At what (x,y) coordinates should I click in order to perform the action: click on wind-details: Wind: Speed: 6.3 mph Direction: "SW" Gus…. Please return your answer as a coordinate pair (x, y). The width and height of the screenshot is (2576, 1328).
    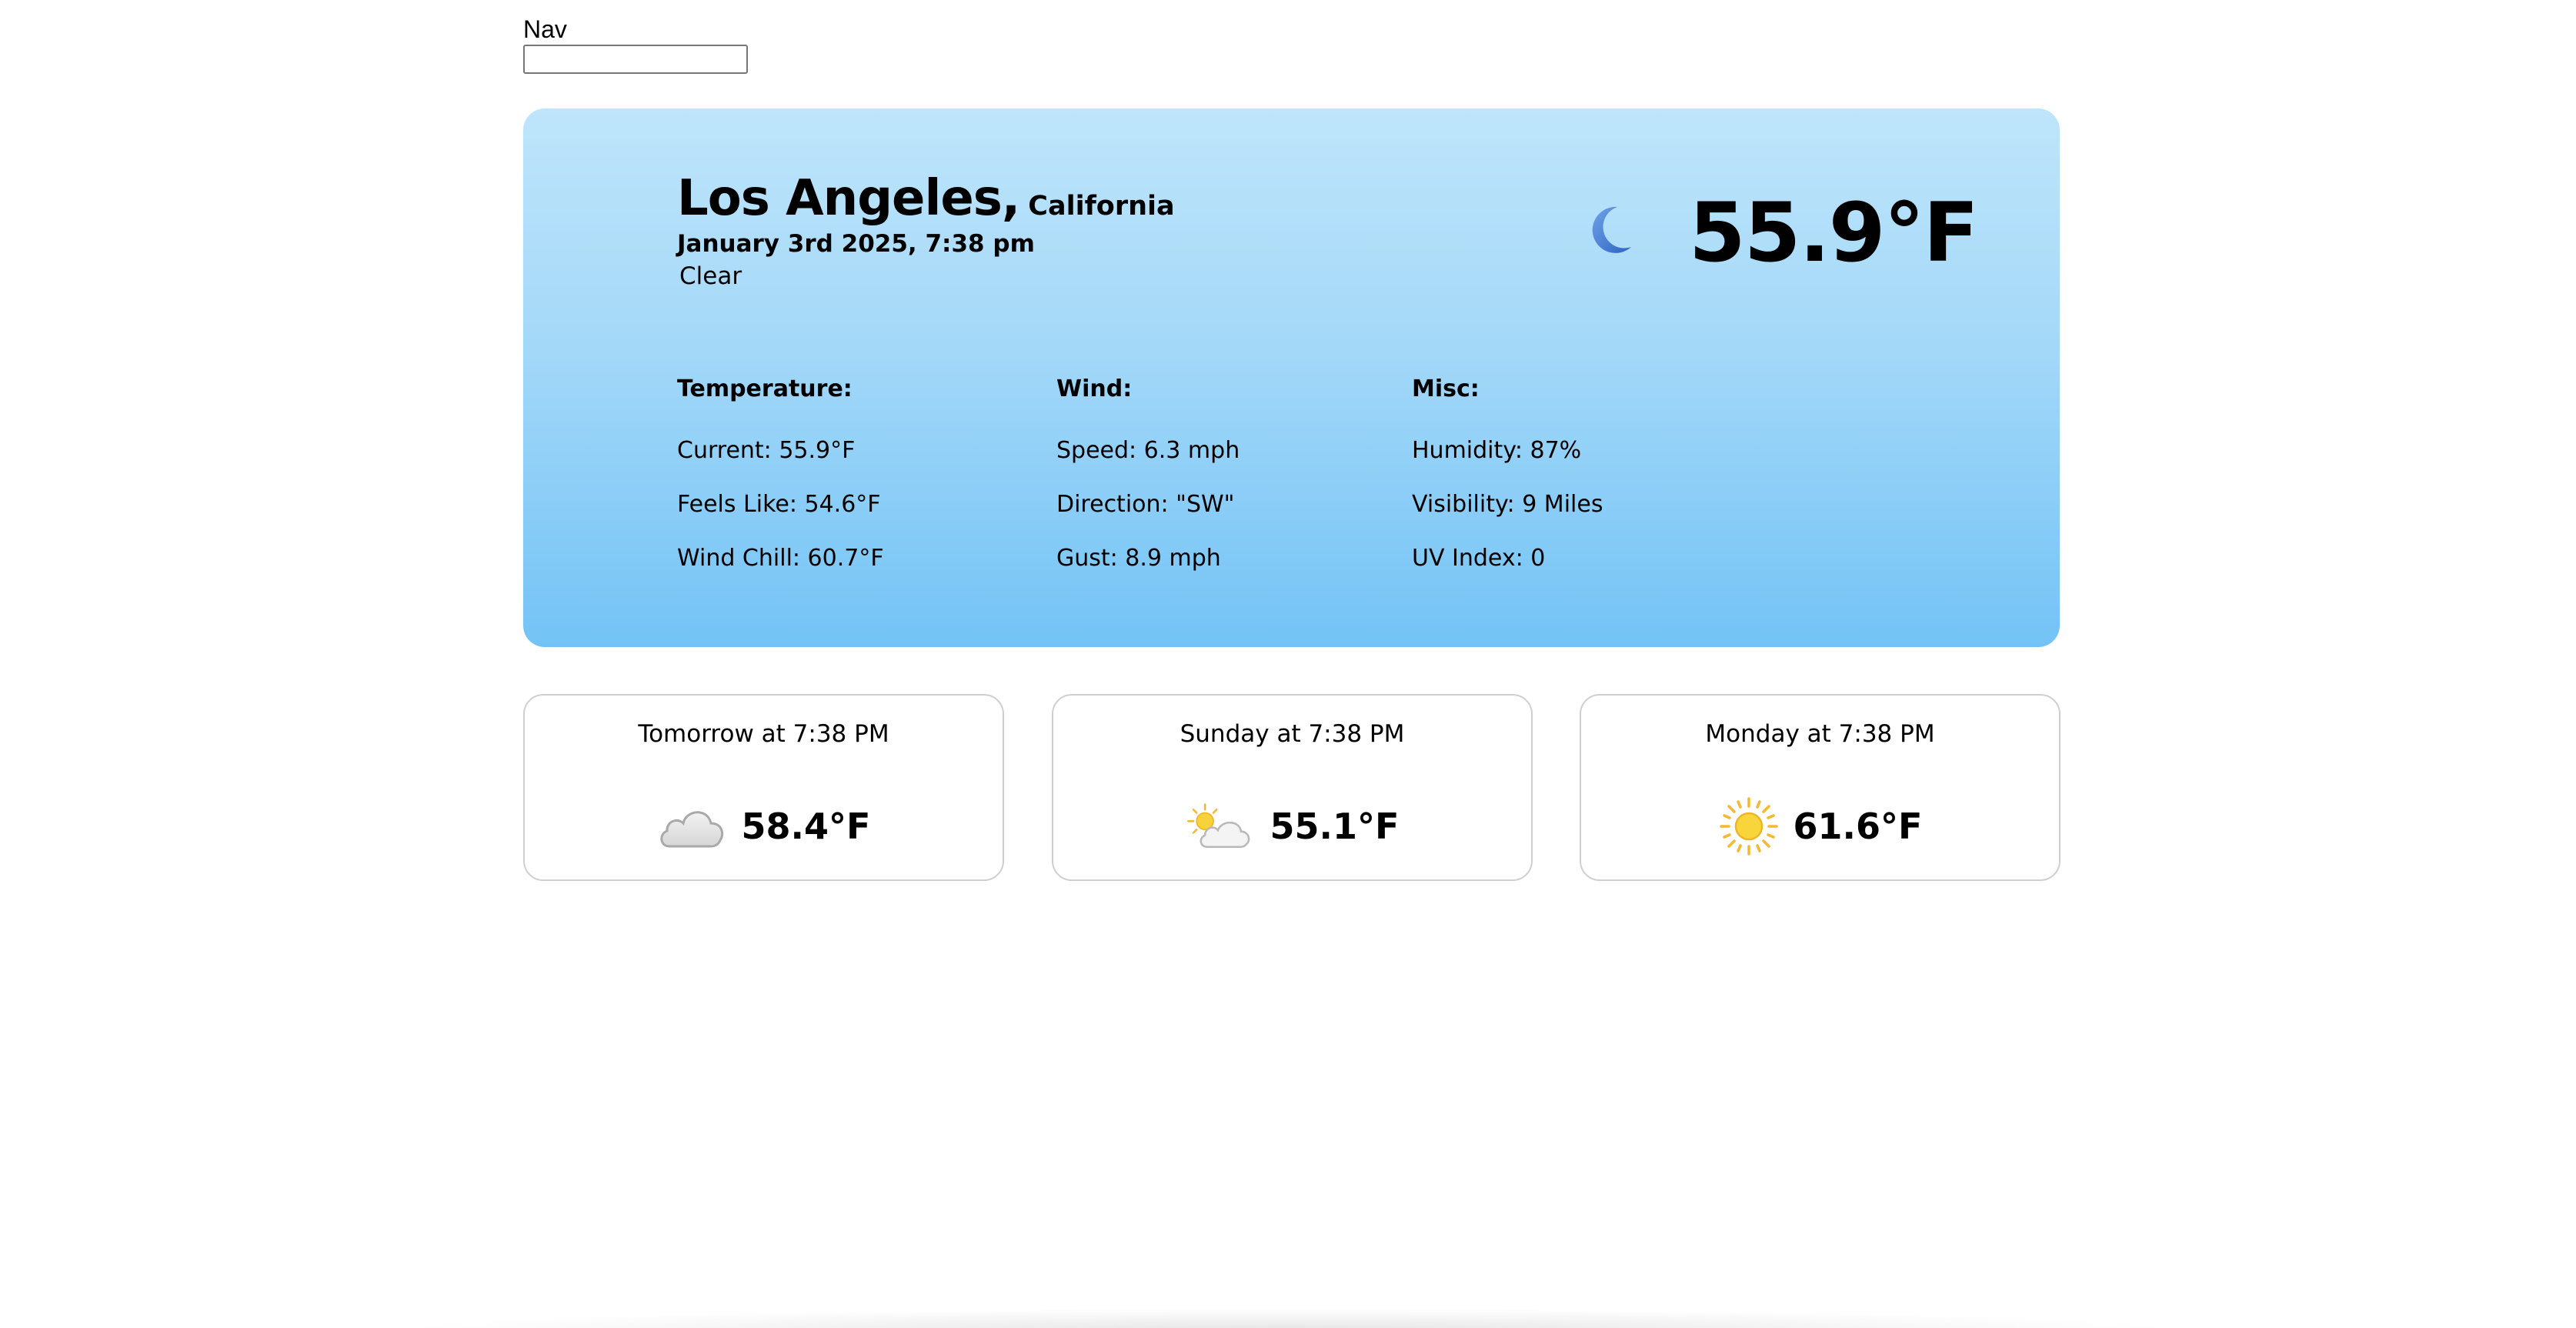
    Looking at the image, I should click on (1148, 486).